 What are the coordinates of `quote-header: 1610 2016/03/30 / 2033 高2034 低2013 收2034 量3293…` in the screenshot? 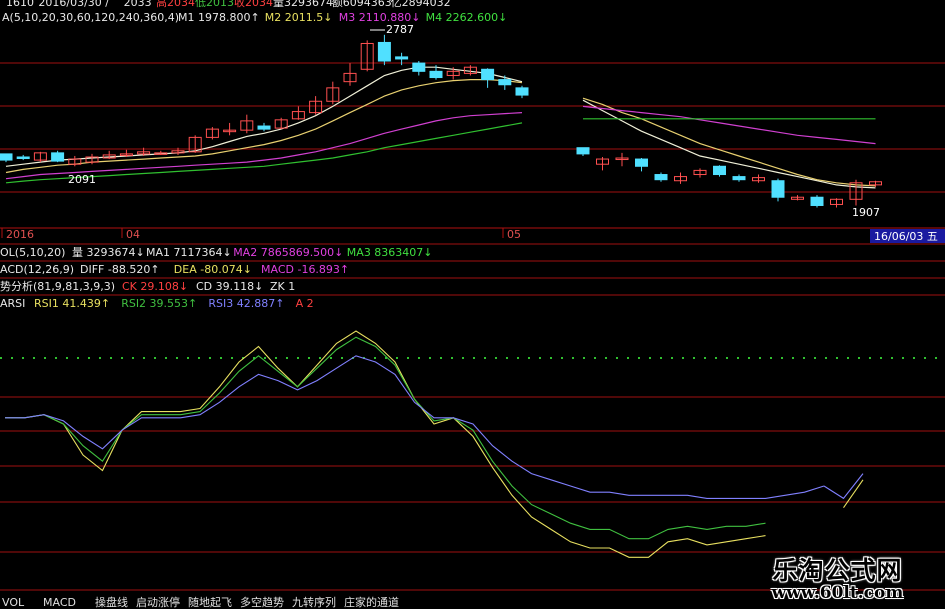 It's located at (228, 4).